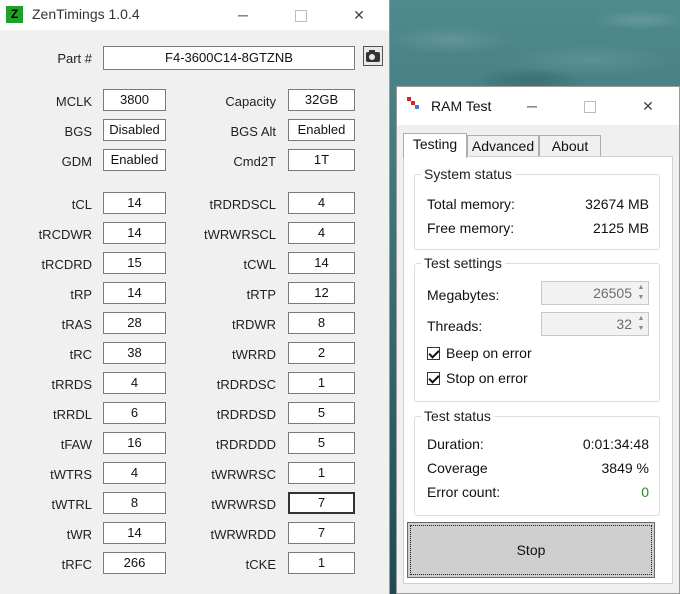 The width and height of the screenshot is (680, 594). I want to click on timing-label: tRDWR, so click(253, 324).